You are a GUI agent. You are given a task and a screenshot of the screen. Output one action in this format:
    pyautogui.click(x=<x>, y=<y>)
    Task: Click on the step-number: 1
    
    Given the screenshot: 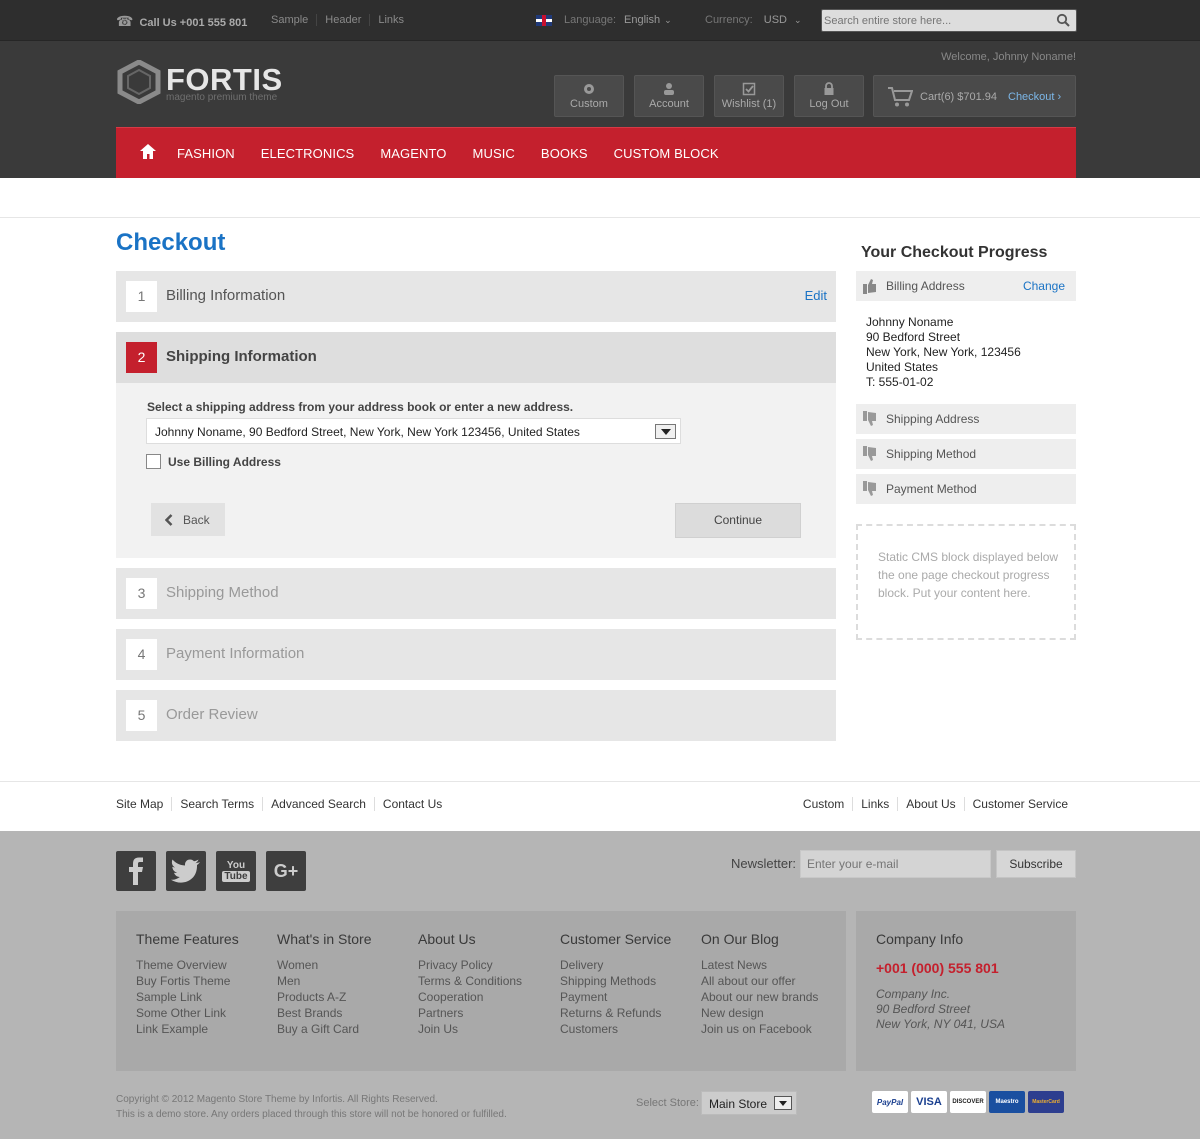 What is the action you would take?
    pyautogui.click(x=141, y=296)
    